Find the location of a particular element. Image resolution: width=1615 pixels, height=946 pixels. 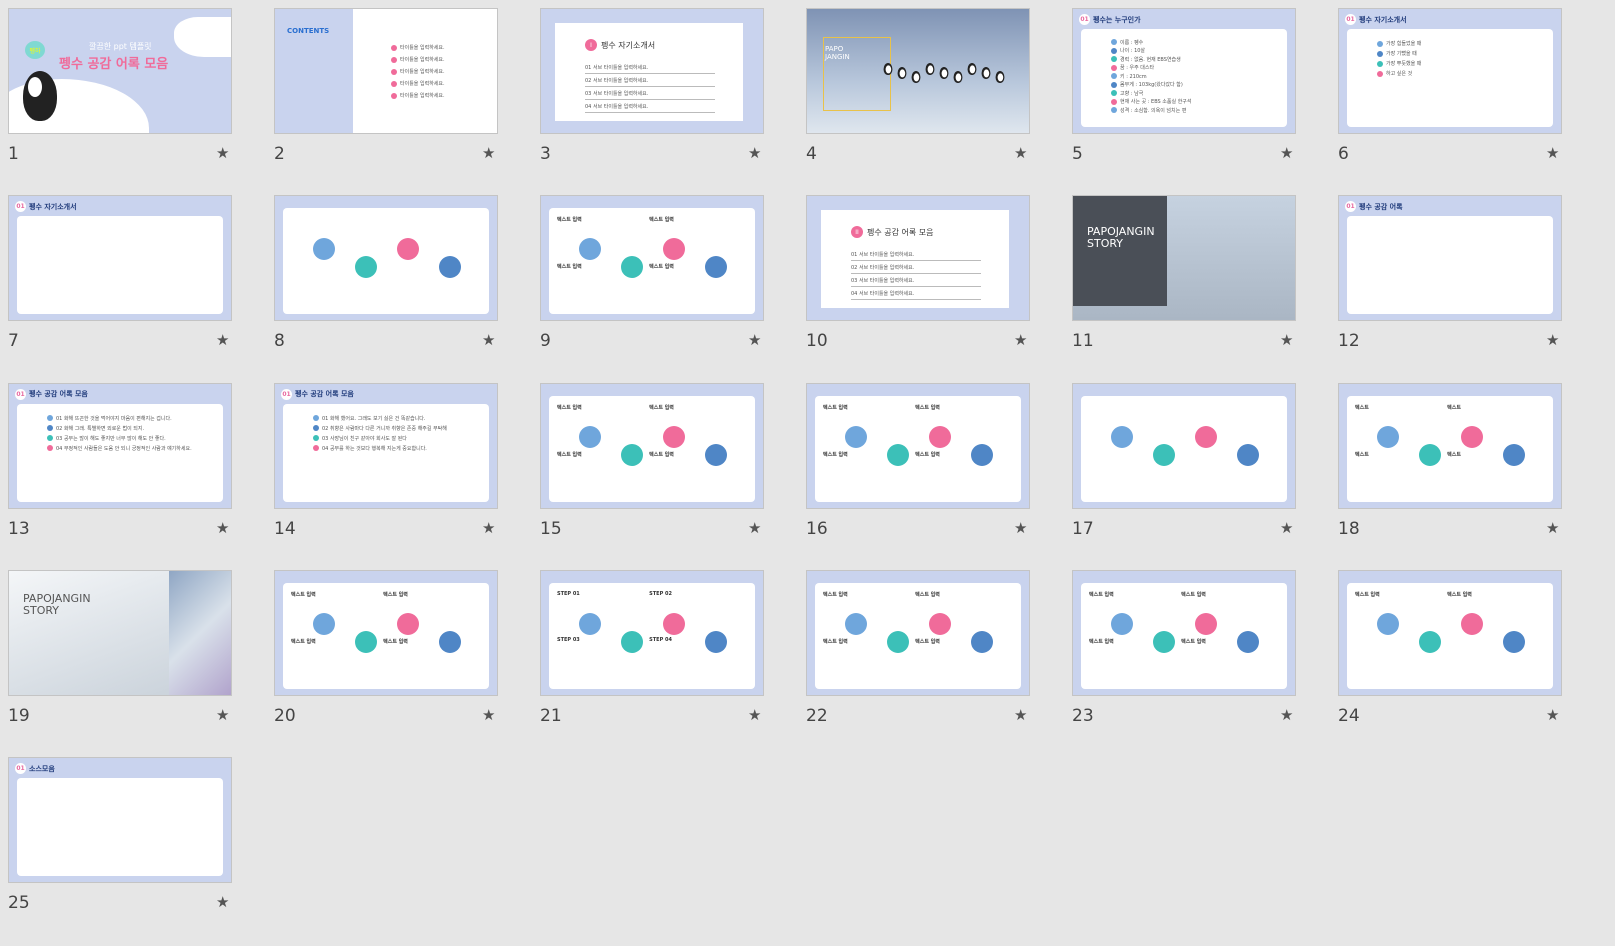

slide-preview: 01 펭수 공감 어록 is located at coordinates (1450, 258).